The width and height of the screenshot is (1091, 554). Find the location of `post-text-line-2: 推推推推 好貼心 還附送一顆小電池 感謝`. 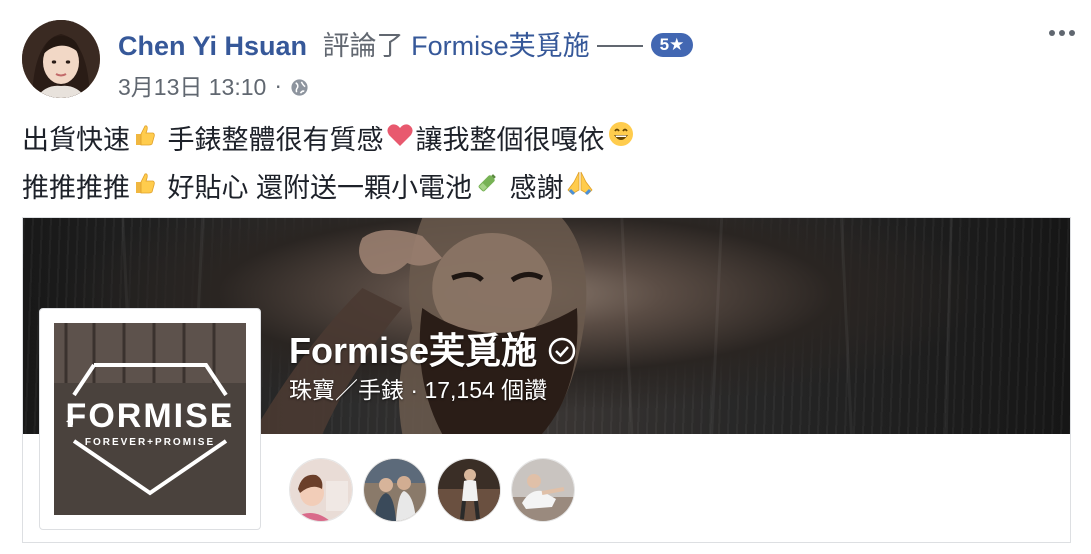

post-text-line-2: 推推推推 好貼心 還附送一顆小電池 感謝 is located at coordinates (329, 190).